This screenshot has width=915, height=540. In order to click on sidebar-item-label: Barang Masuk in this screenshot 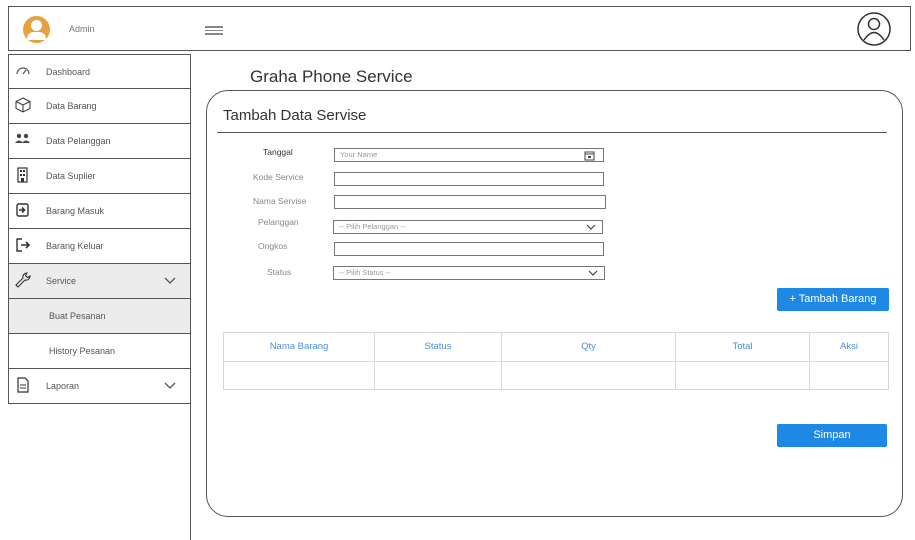, I will do `click(75, 211)`.